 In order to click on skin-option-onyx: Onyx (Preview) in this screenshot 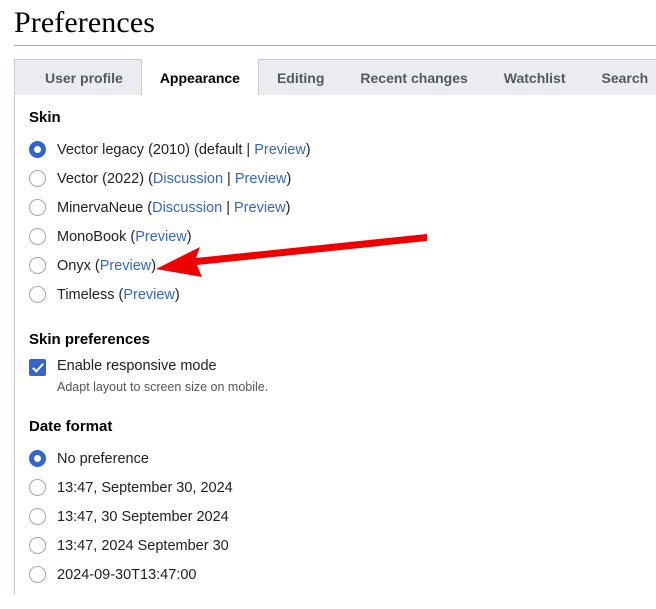, I will do `click(342, 265)`.